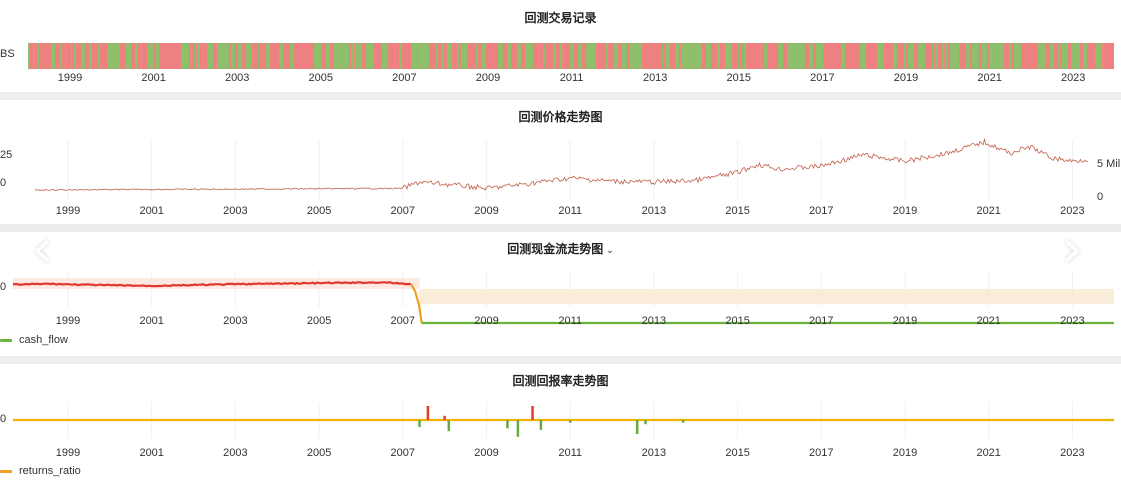 The image size is (1121, 486). I want to click on price-line, so click(561, 164).